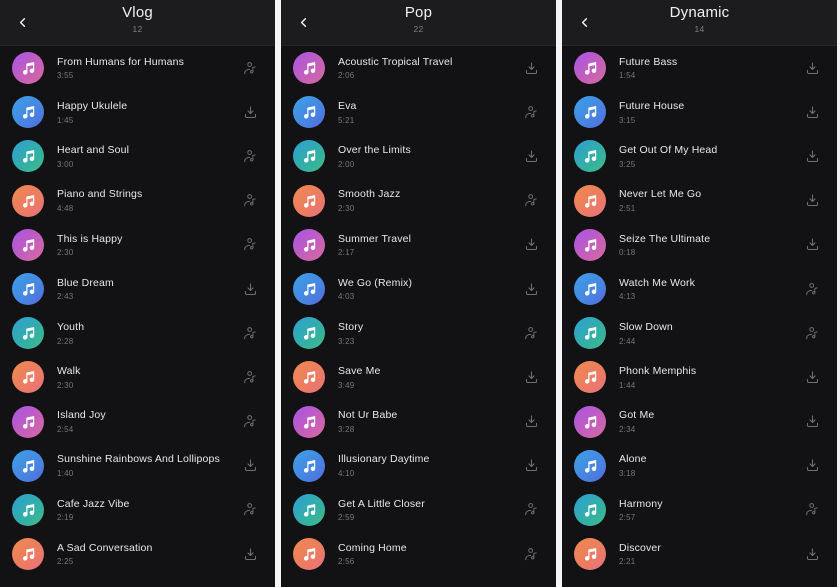 The height and width of the screenshot is (587, 840). I want to click on track-row: Watch Me Work 4:13, so click(699, 289).